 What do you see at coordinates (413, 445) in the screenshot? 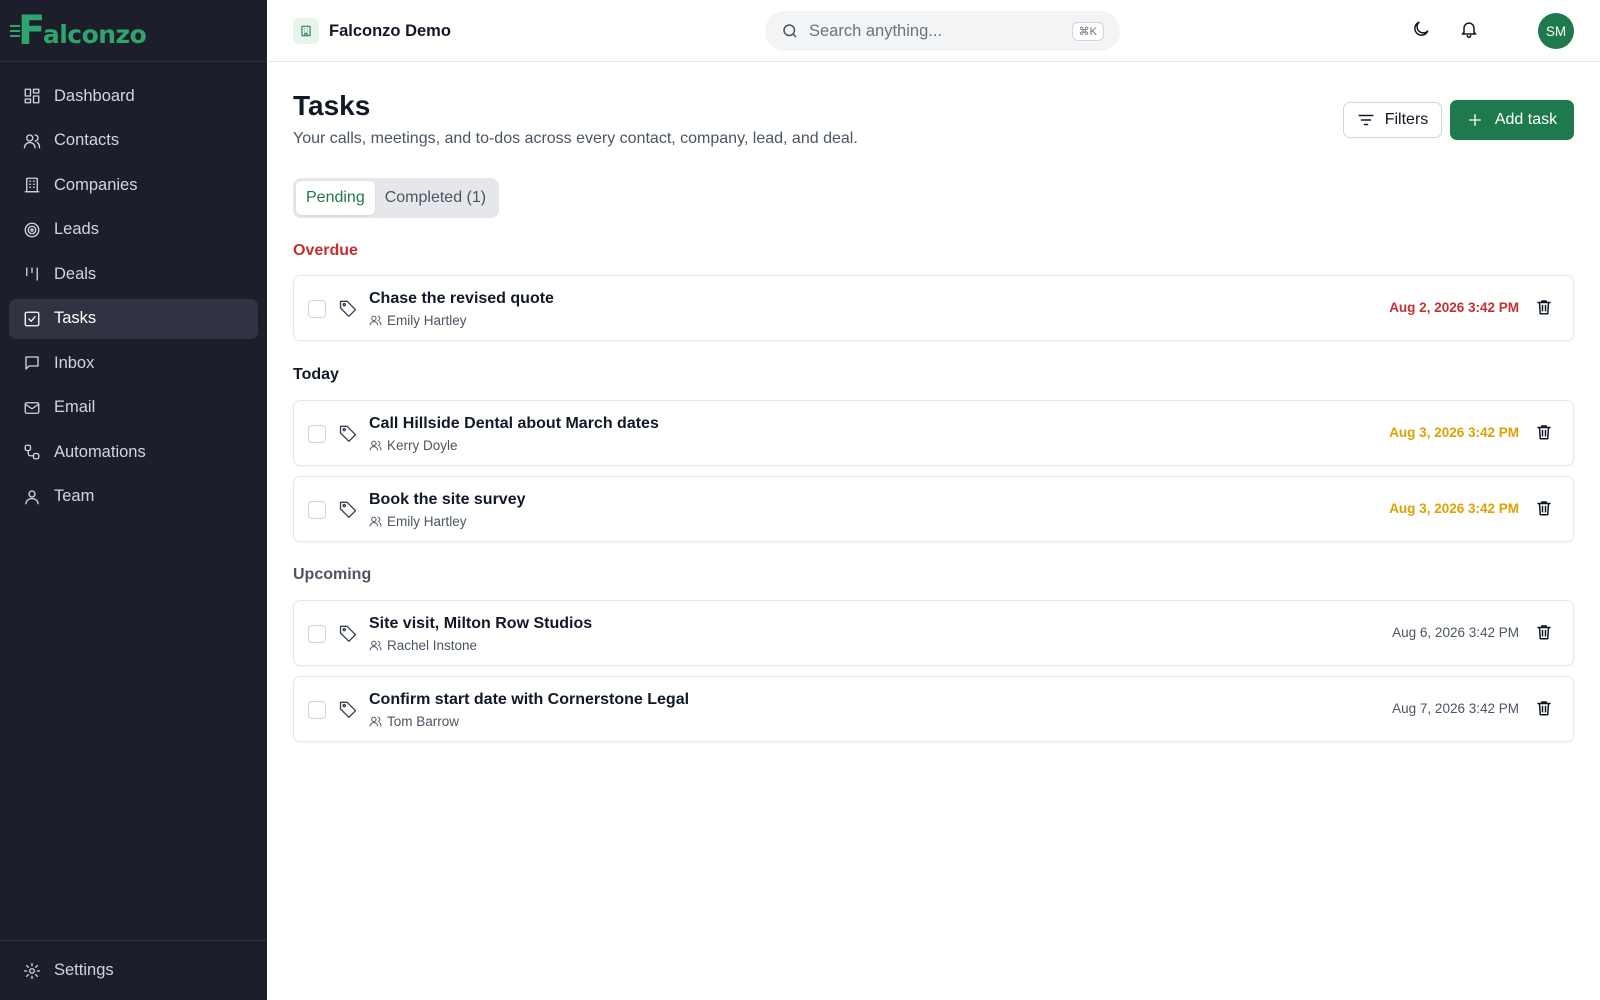
I see `task-contact: Kerry Doyle` at bounding box center [413, 445].